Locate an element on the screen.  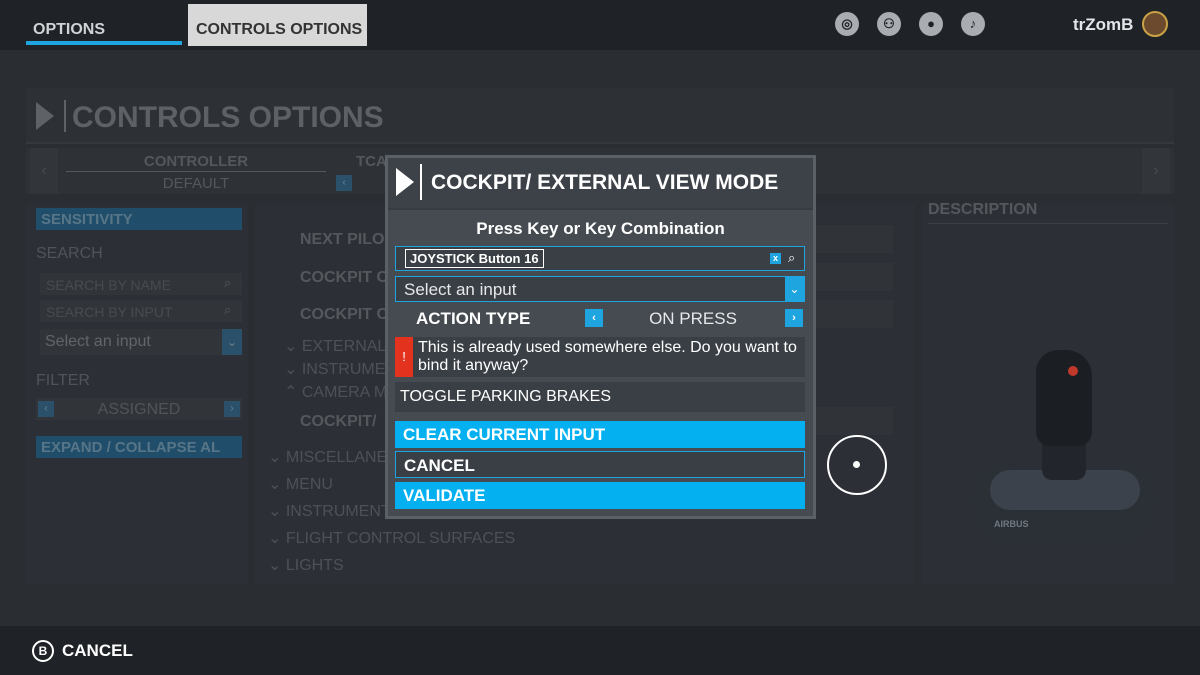
category-external: ⌄ EXTERNAL is located at coordinates (335, 346).